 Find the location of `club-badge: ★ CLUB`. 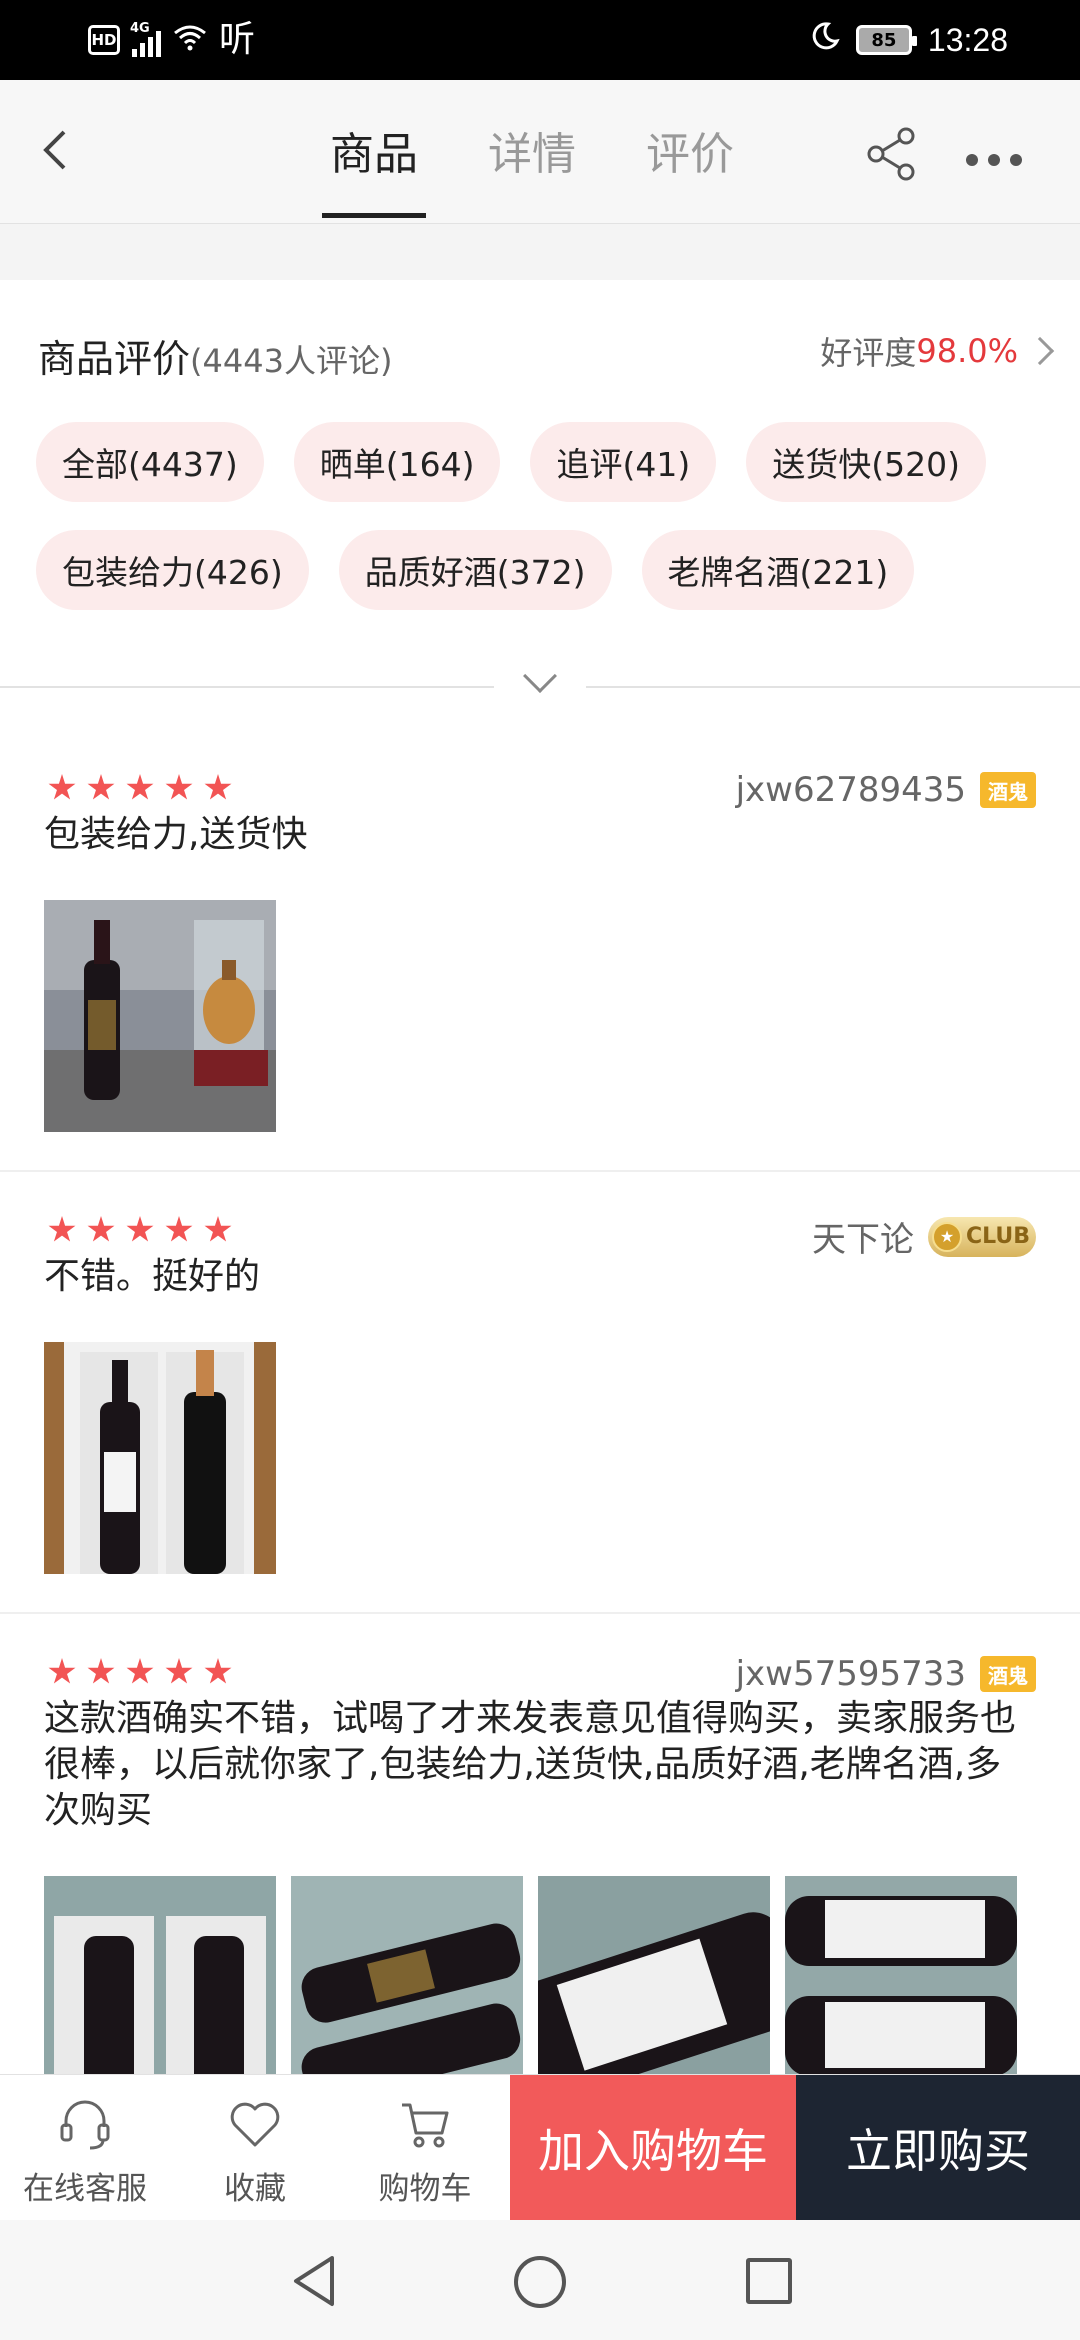

club-badge: ★ CLUB is located at coordinates (982, 1236).